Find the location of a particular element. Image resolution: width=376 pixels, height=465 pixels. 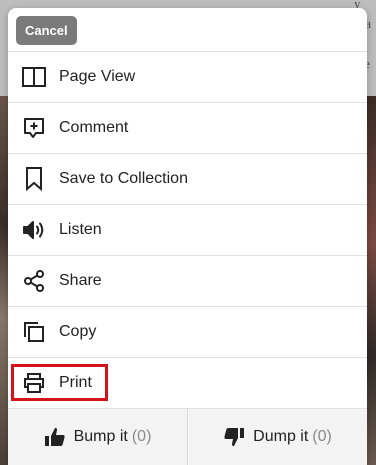

menu-item-listen: Listen is located at coordinates (187, 230).